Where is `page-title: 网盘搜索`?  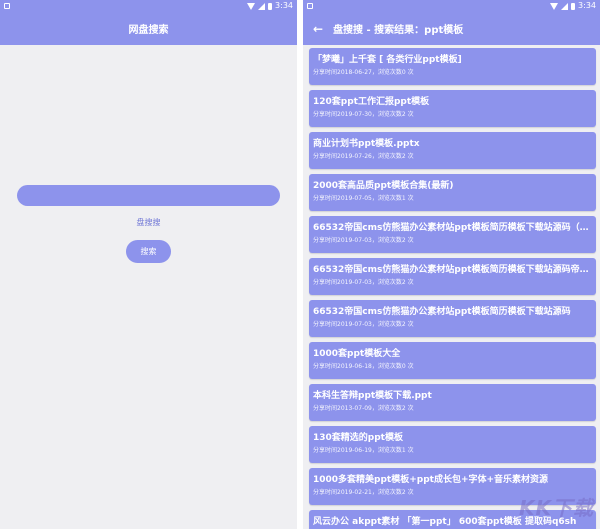
page-title: 网盘搜索 is located at coordinates (148, 30).